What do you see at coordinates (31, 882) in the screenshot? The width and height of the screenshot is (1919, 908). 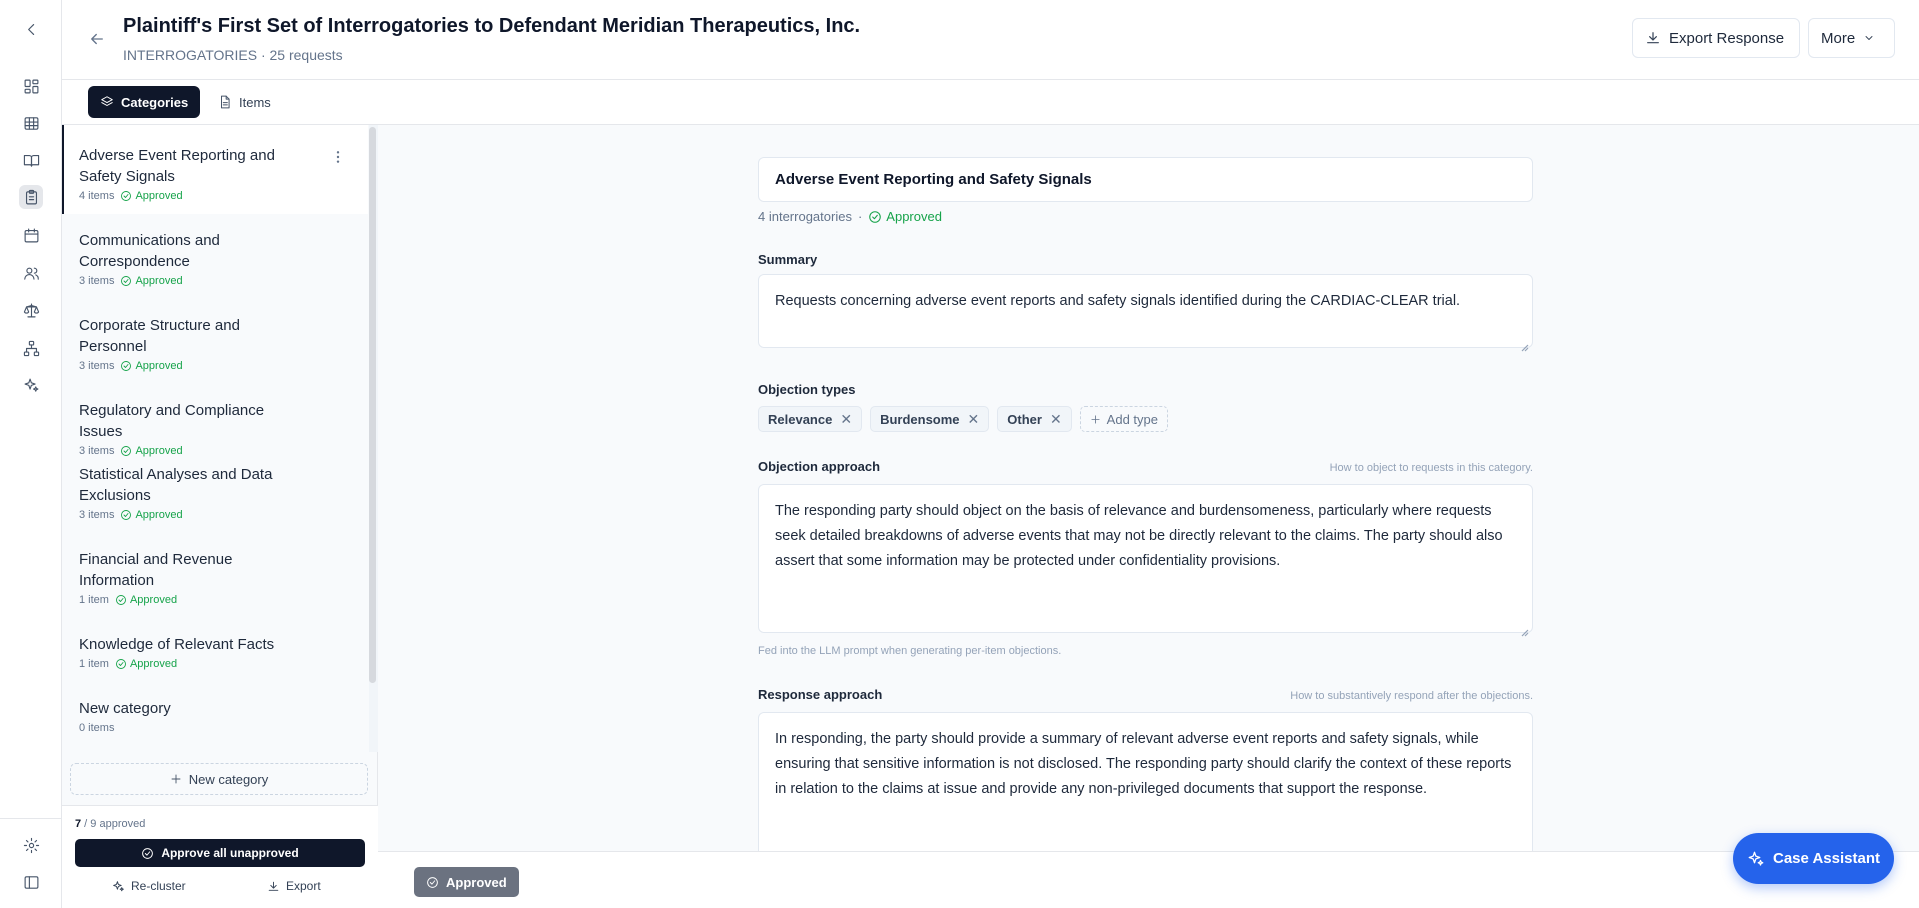 I see `sidebar-toggle-icon` at bounding box center [31, 882].